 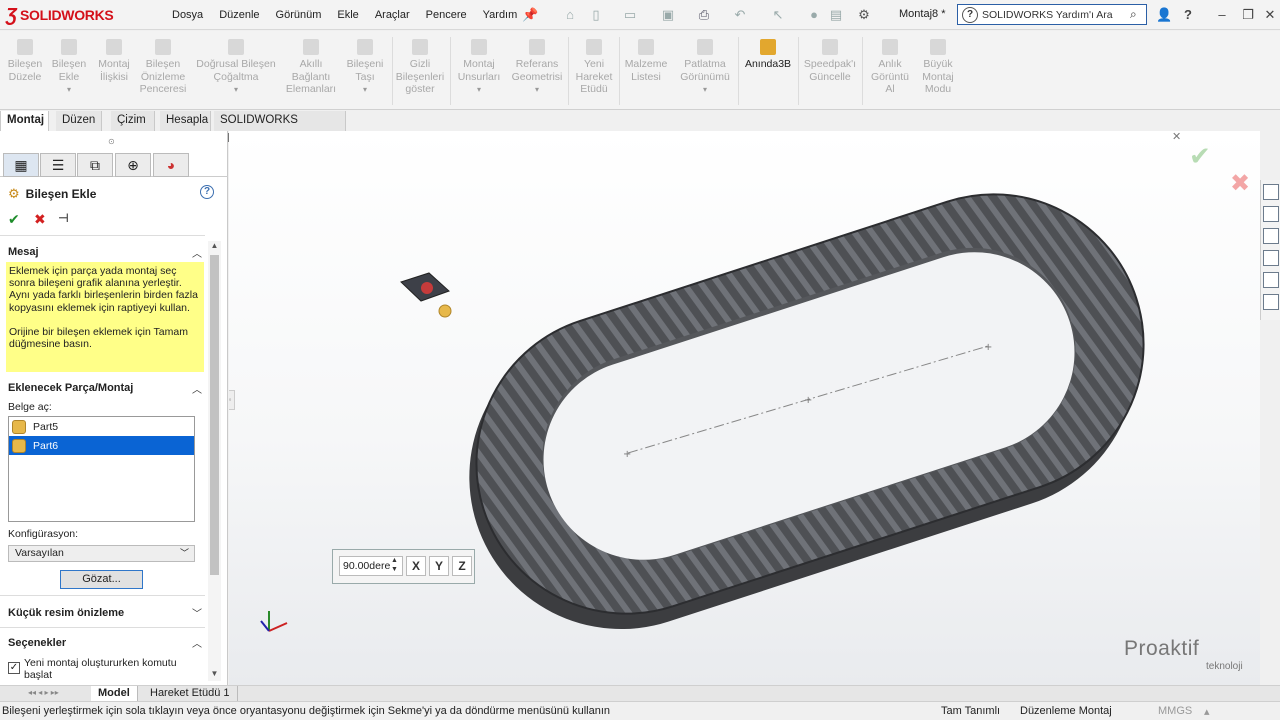 I want to click on cmd-bilesen-onizleme: Bileşen Önizleme Penceresi, so click(x=163, y=67).